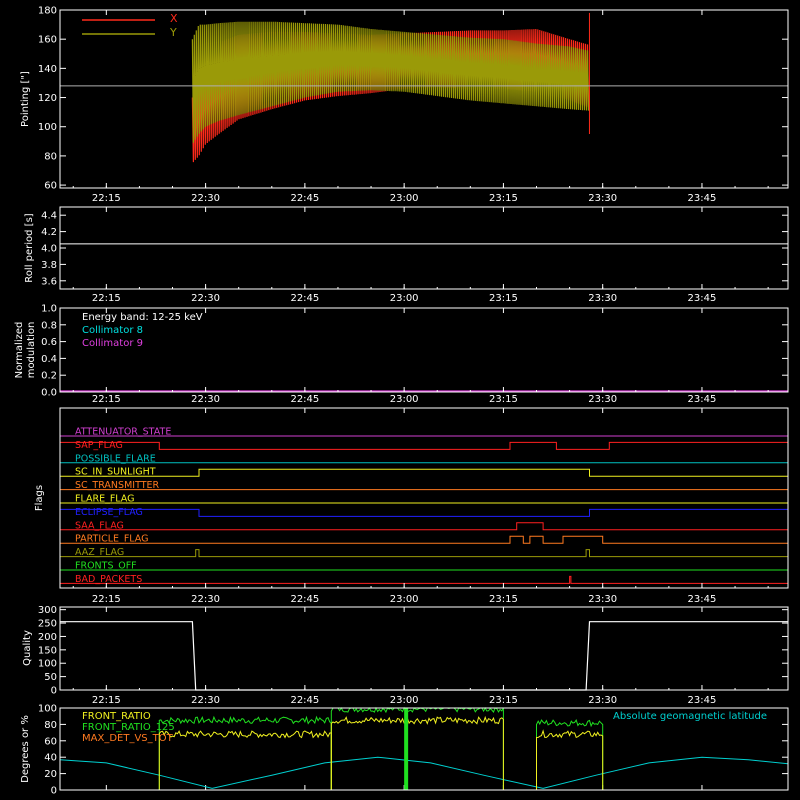  Describe the element at coordinates (47, 664) in the screenshot. I see `quality-ytick-label: 100` at that location.